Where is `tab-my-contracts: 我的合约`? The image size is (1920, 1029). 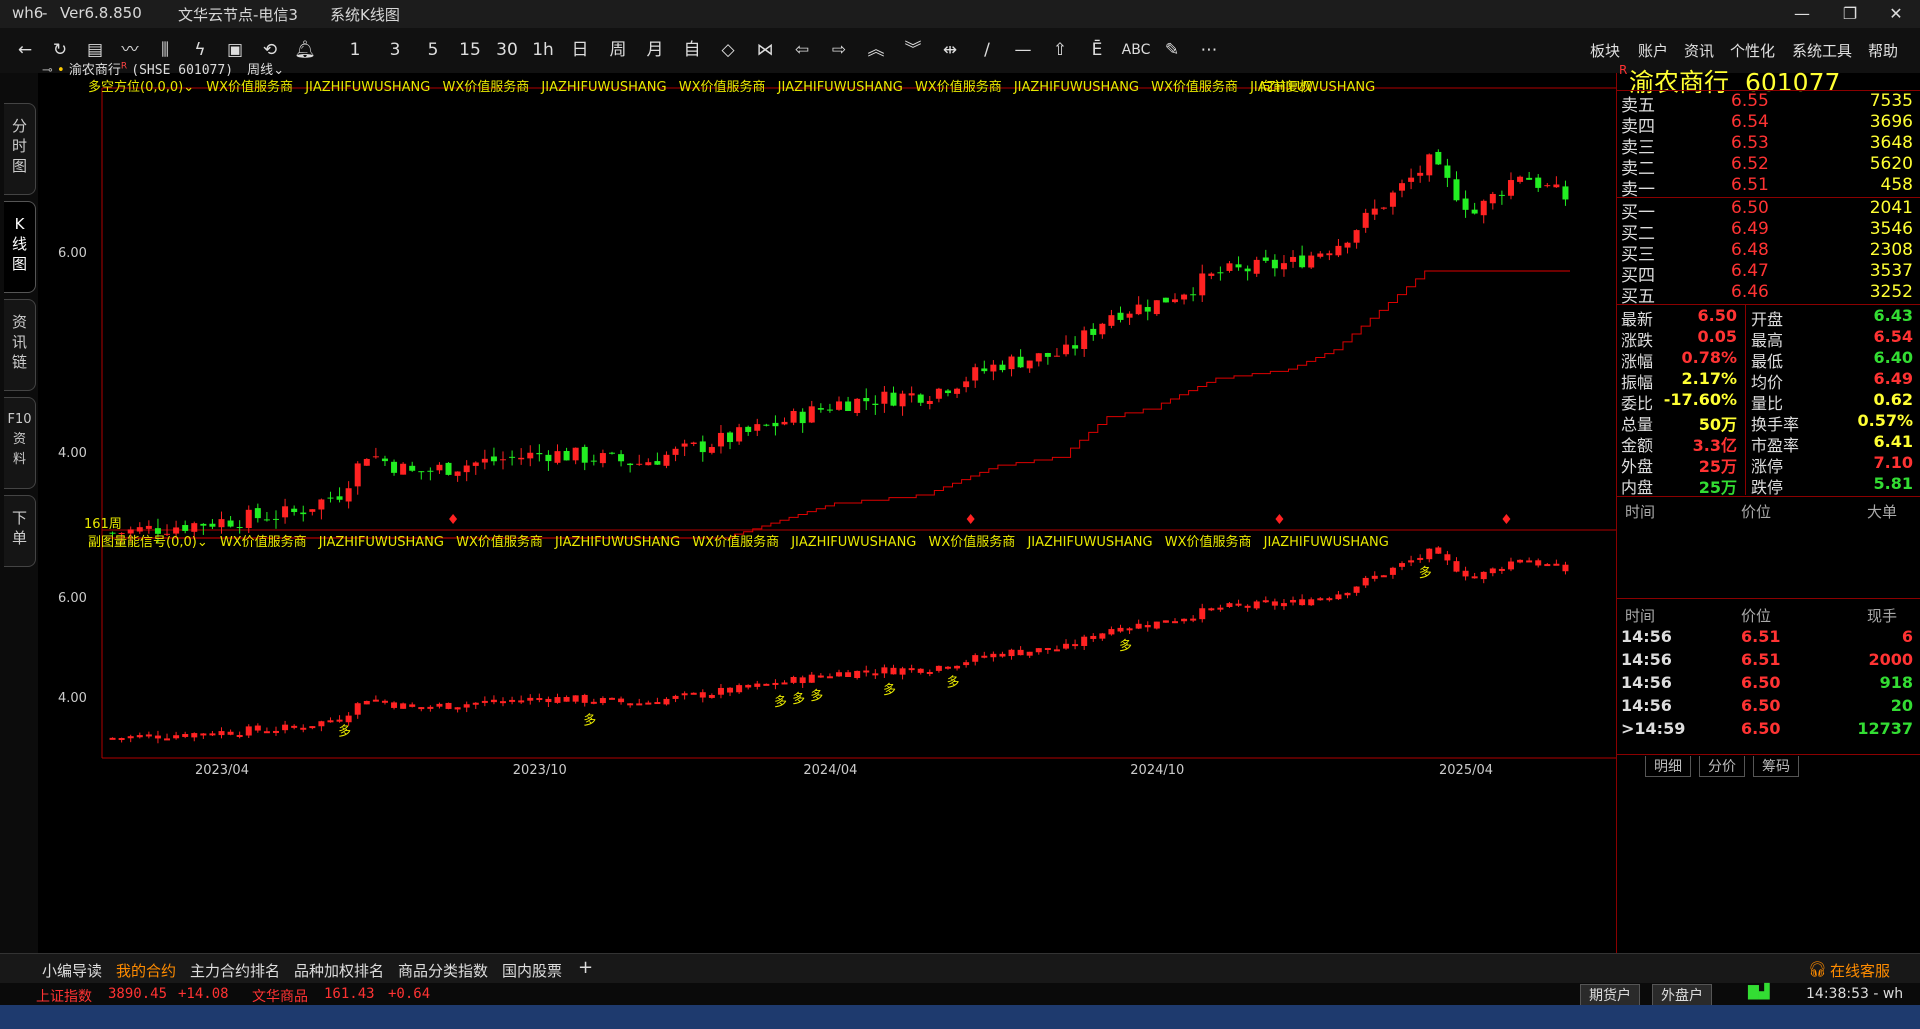 tab-my-contracts: 我的合约 is located at coordinates (146, 970).